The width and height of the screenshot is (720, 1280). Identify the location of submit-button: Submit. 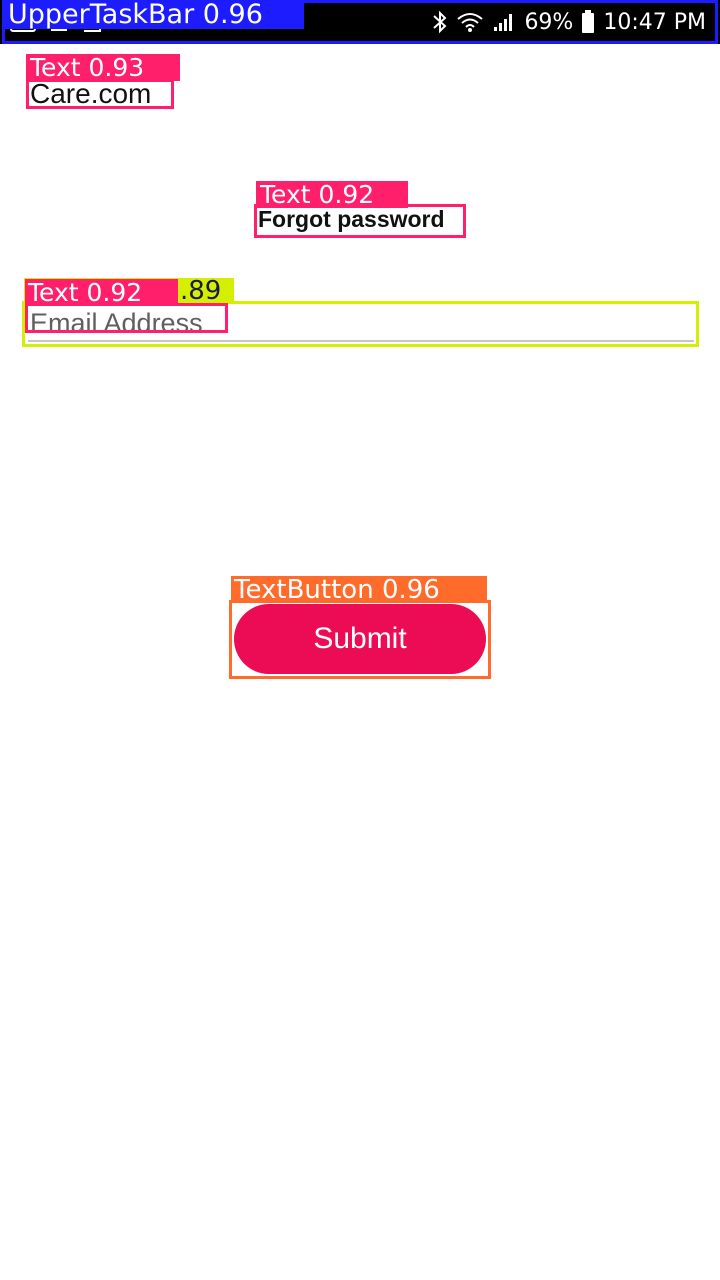
(360, 639).